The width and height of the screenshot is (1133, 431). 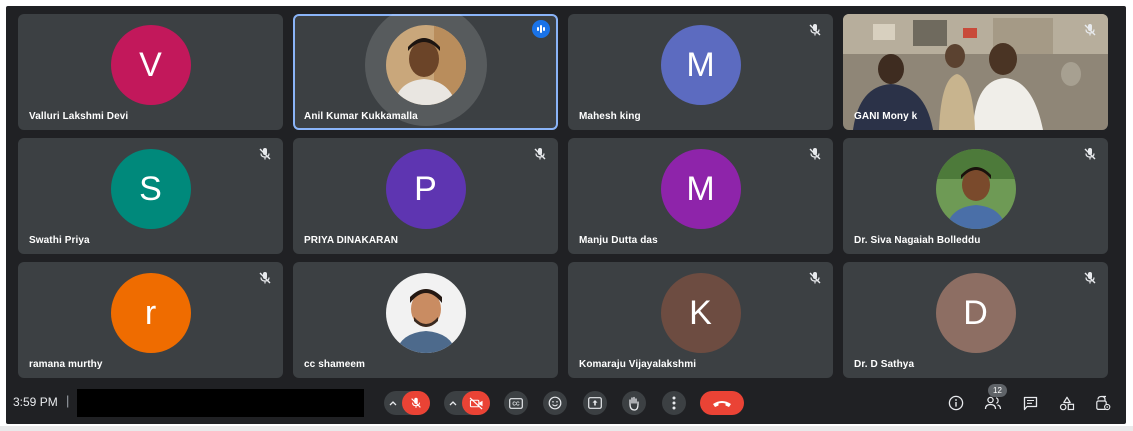 What do you see at coordinates (566, 428) in the screenshot?
I see `screenshot-bottom-border` at bounding box center [566, 428].